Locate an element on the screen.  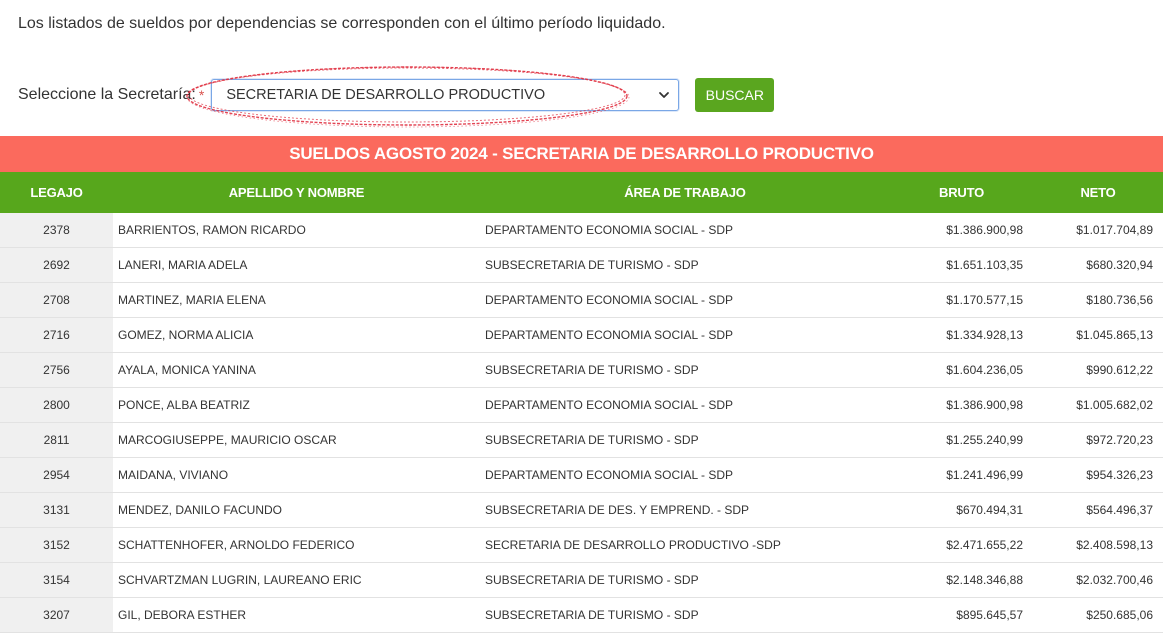
cell-neto: $954.326,23 is located at coordinates (1098, 475).